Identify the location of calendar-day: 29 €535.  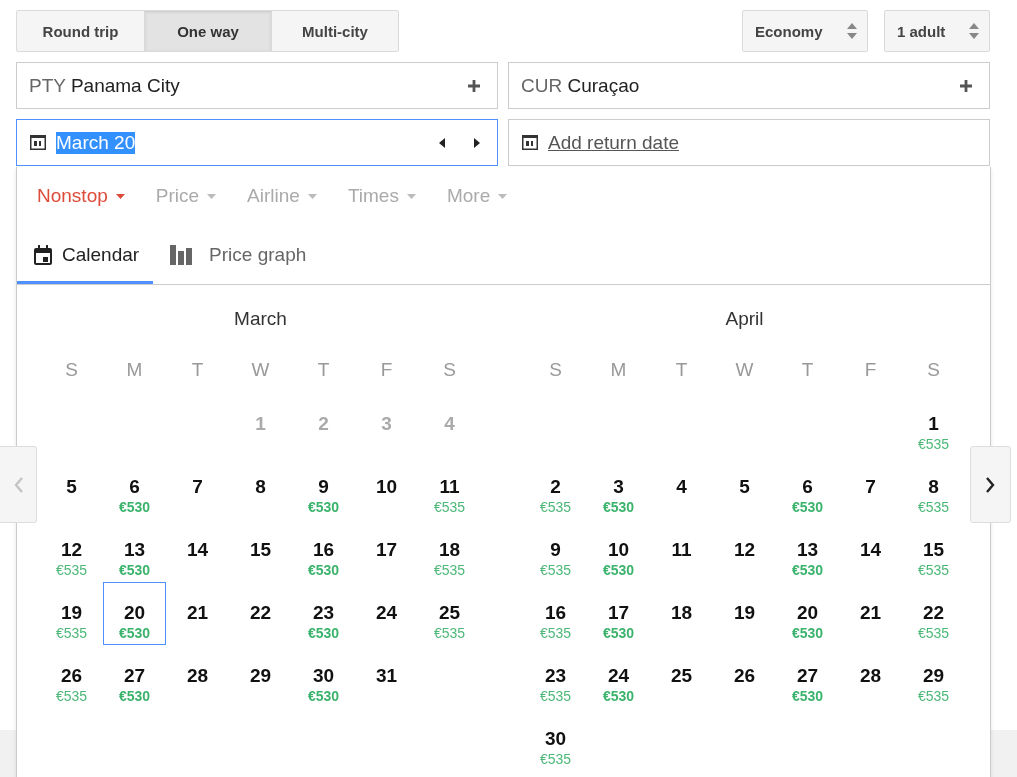
(933, 676).